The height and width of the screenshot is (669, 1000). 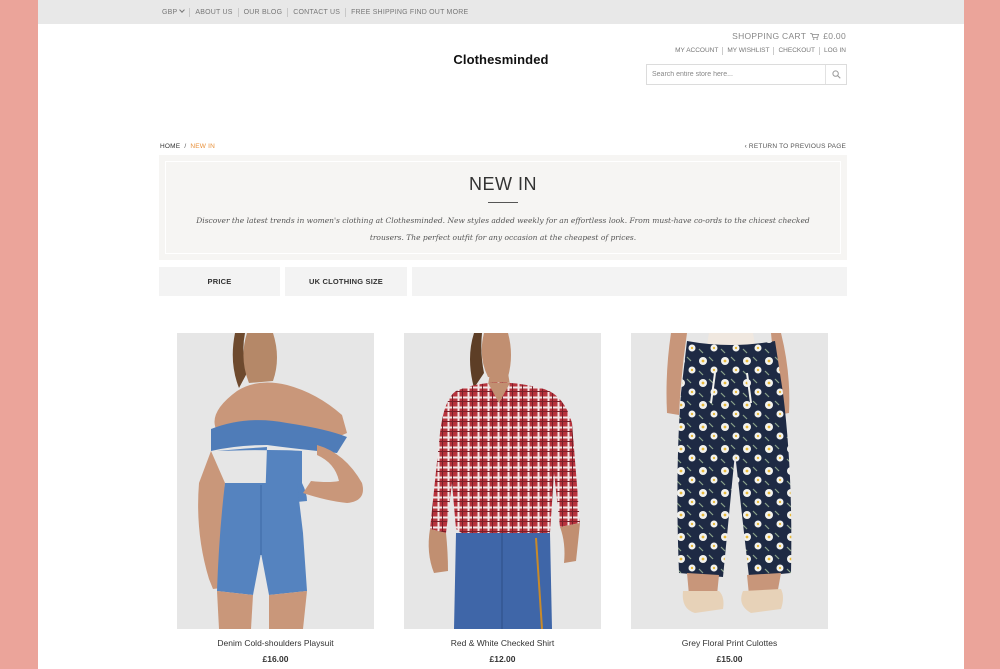 I want to click on contact-link: CONTACT US, so click(x=317, y=12).